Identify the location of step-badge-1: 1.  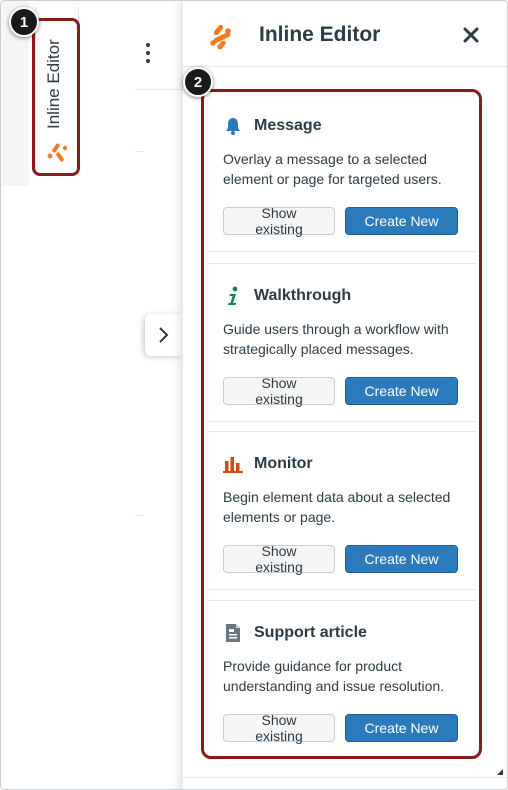
(24, 22).